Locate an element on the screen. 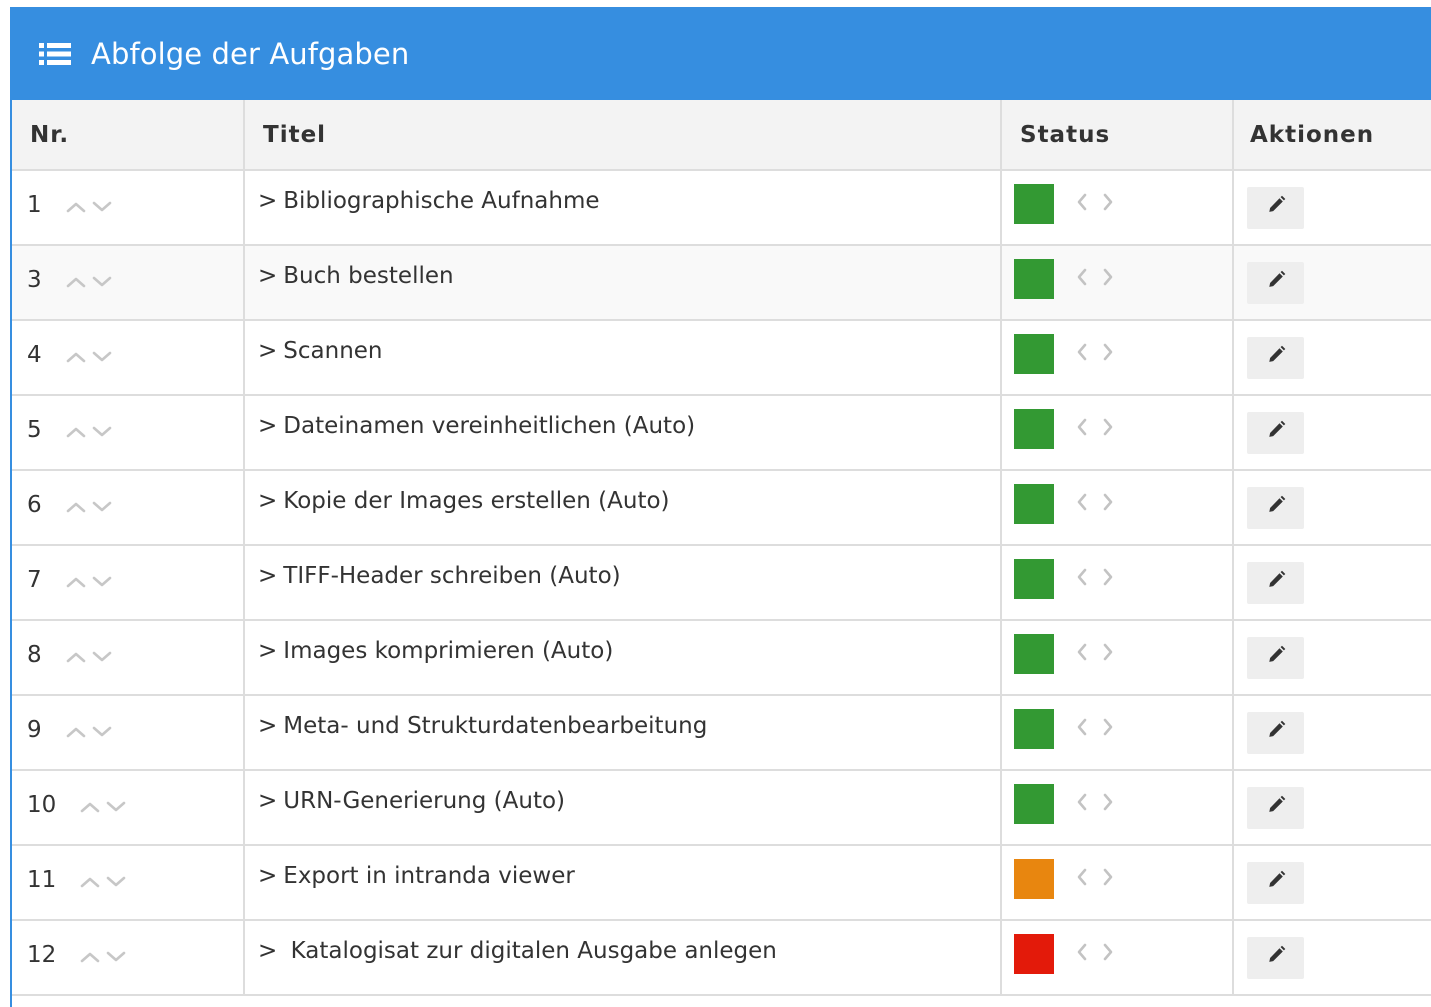  task-title-toggle: > URN-Generierung (Auto) is located at coordinates (622, 793).